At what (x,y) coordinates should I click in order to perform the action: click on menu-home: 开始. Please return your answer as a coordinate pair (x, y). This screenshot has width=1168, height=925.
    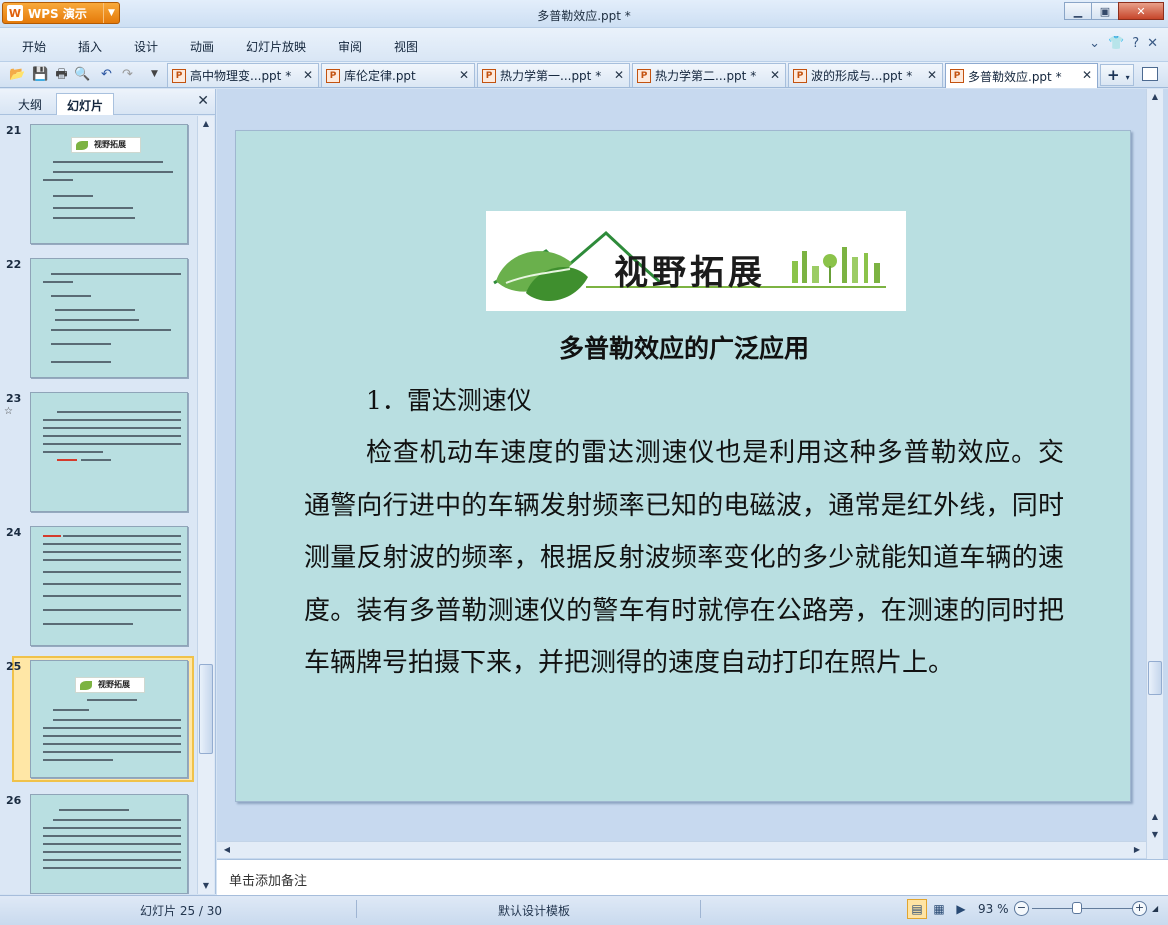
    Looking at the image, I should click on (34, 46).